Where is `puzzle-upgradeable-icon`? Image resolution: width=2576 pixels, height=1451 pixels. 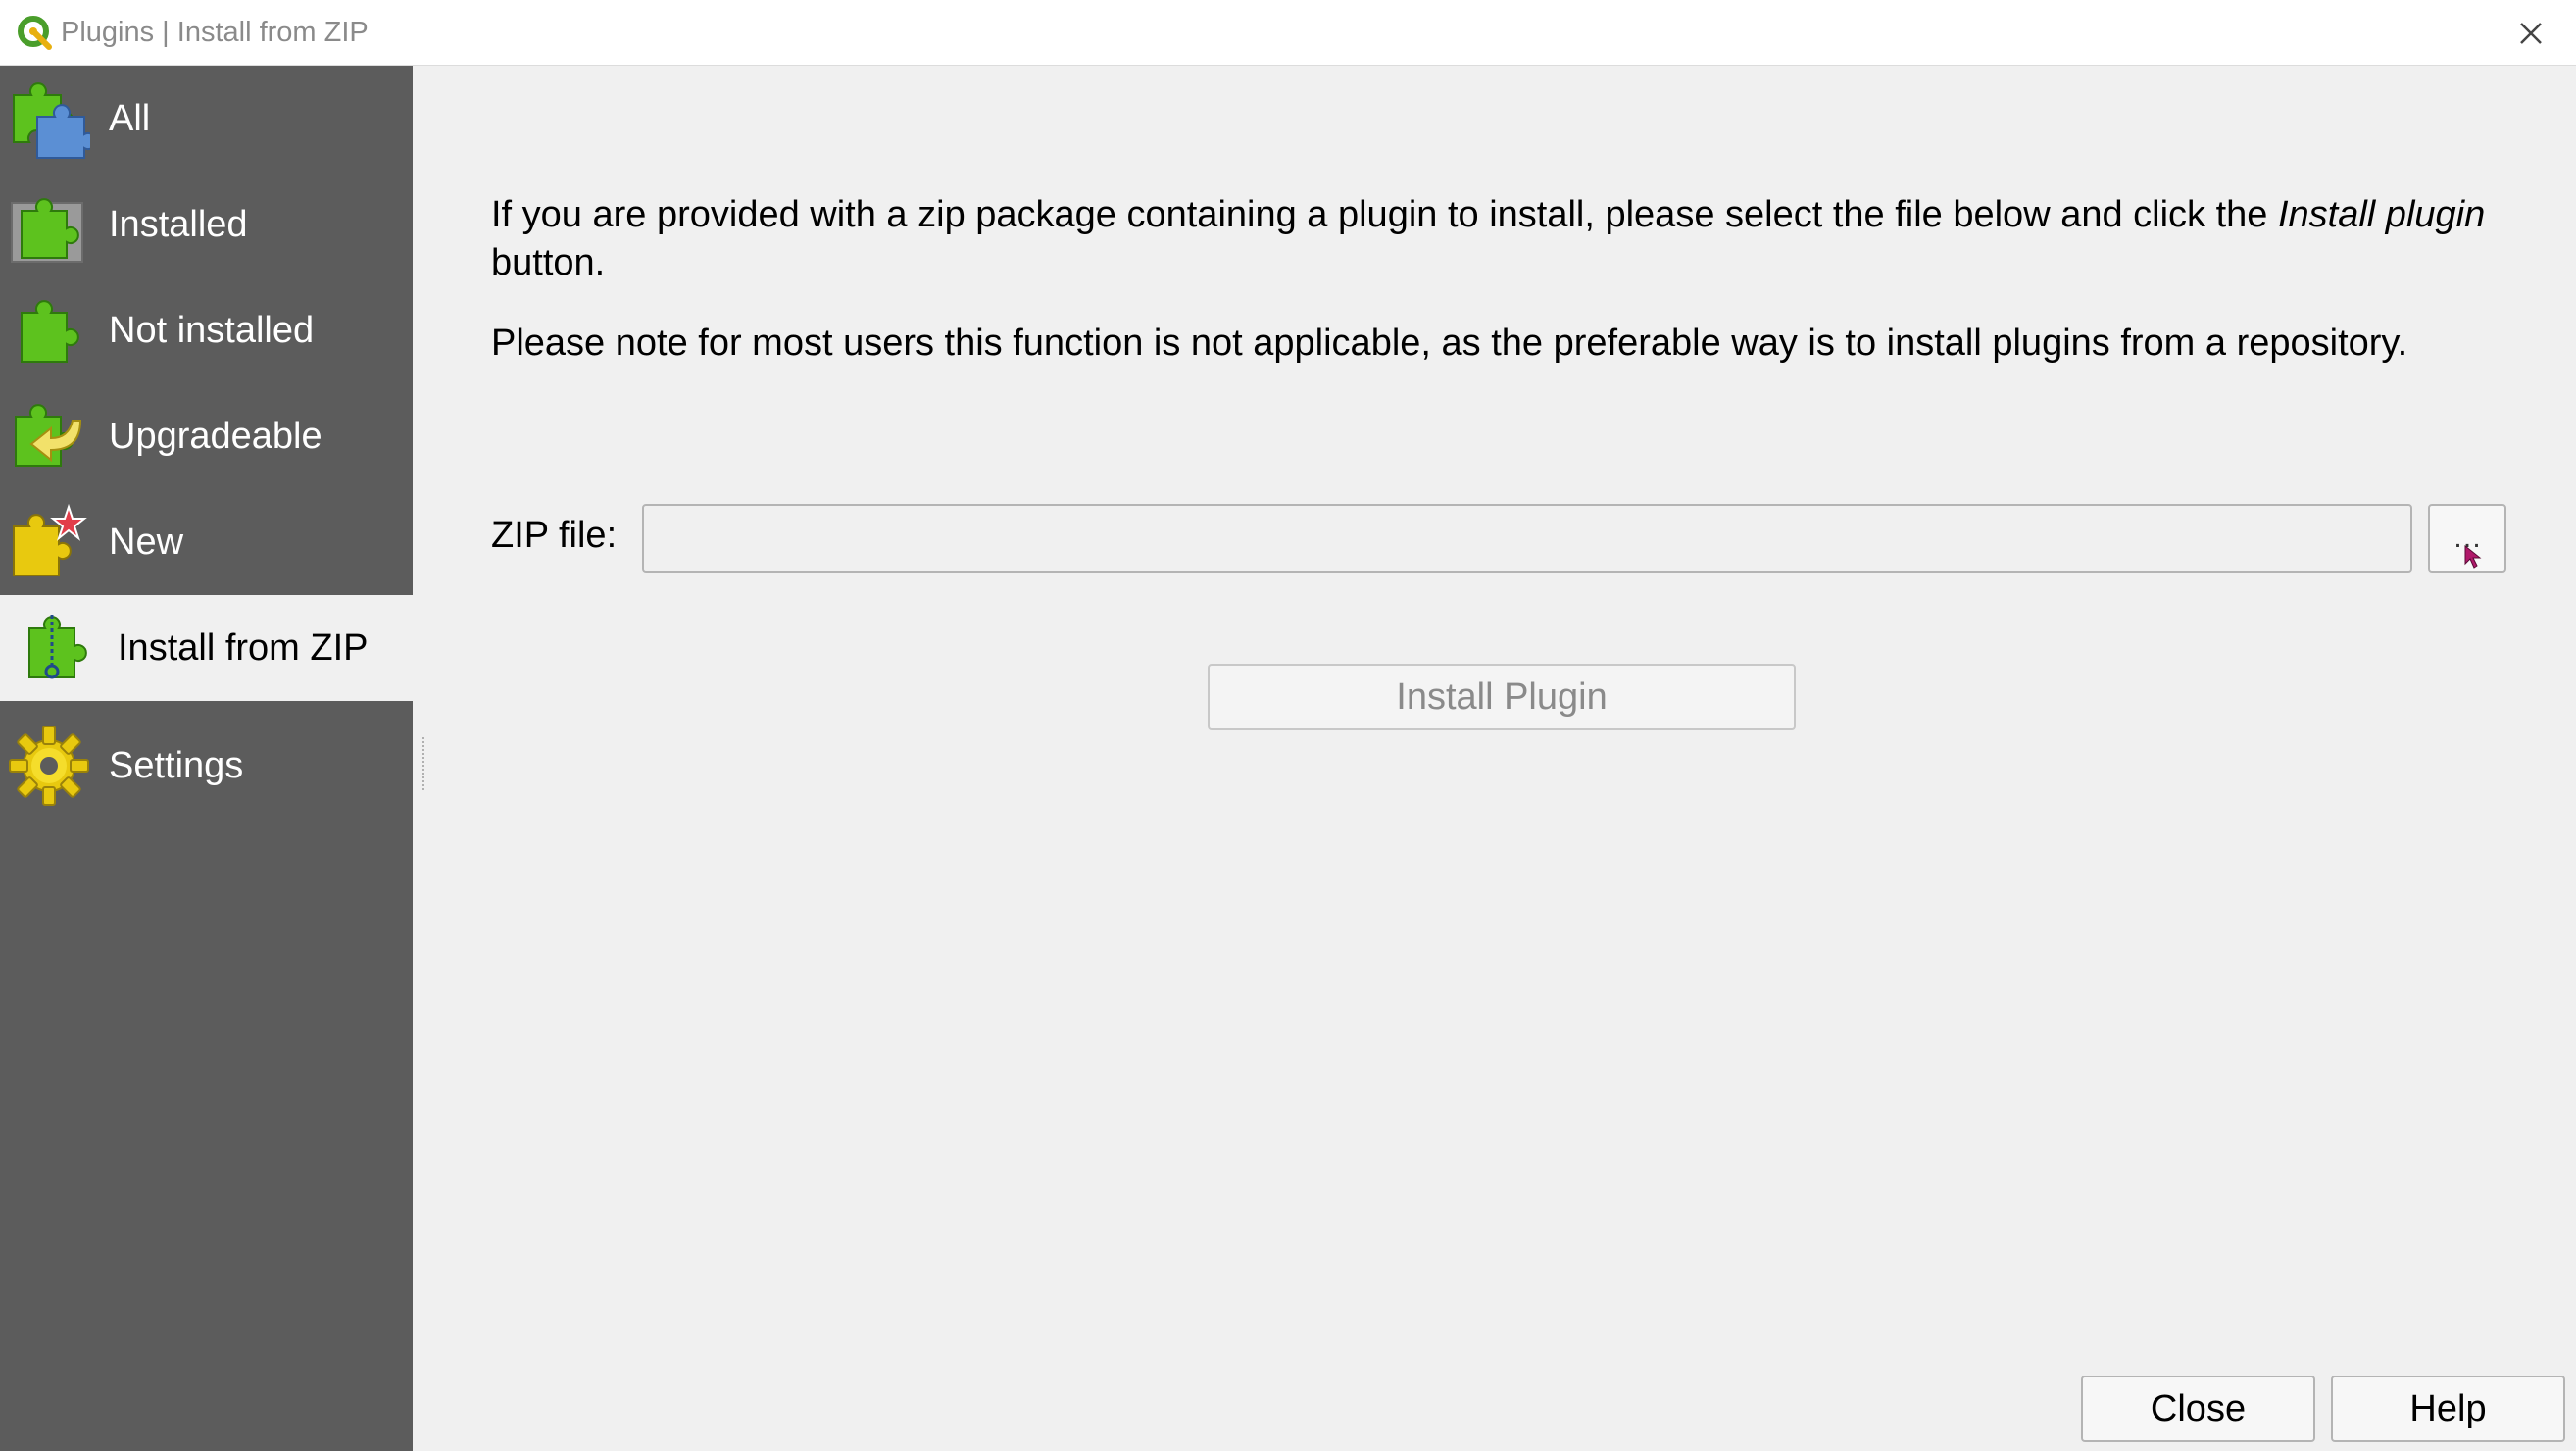
puzzle-upgradeable-icon is located at coordinates (48, 436).